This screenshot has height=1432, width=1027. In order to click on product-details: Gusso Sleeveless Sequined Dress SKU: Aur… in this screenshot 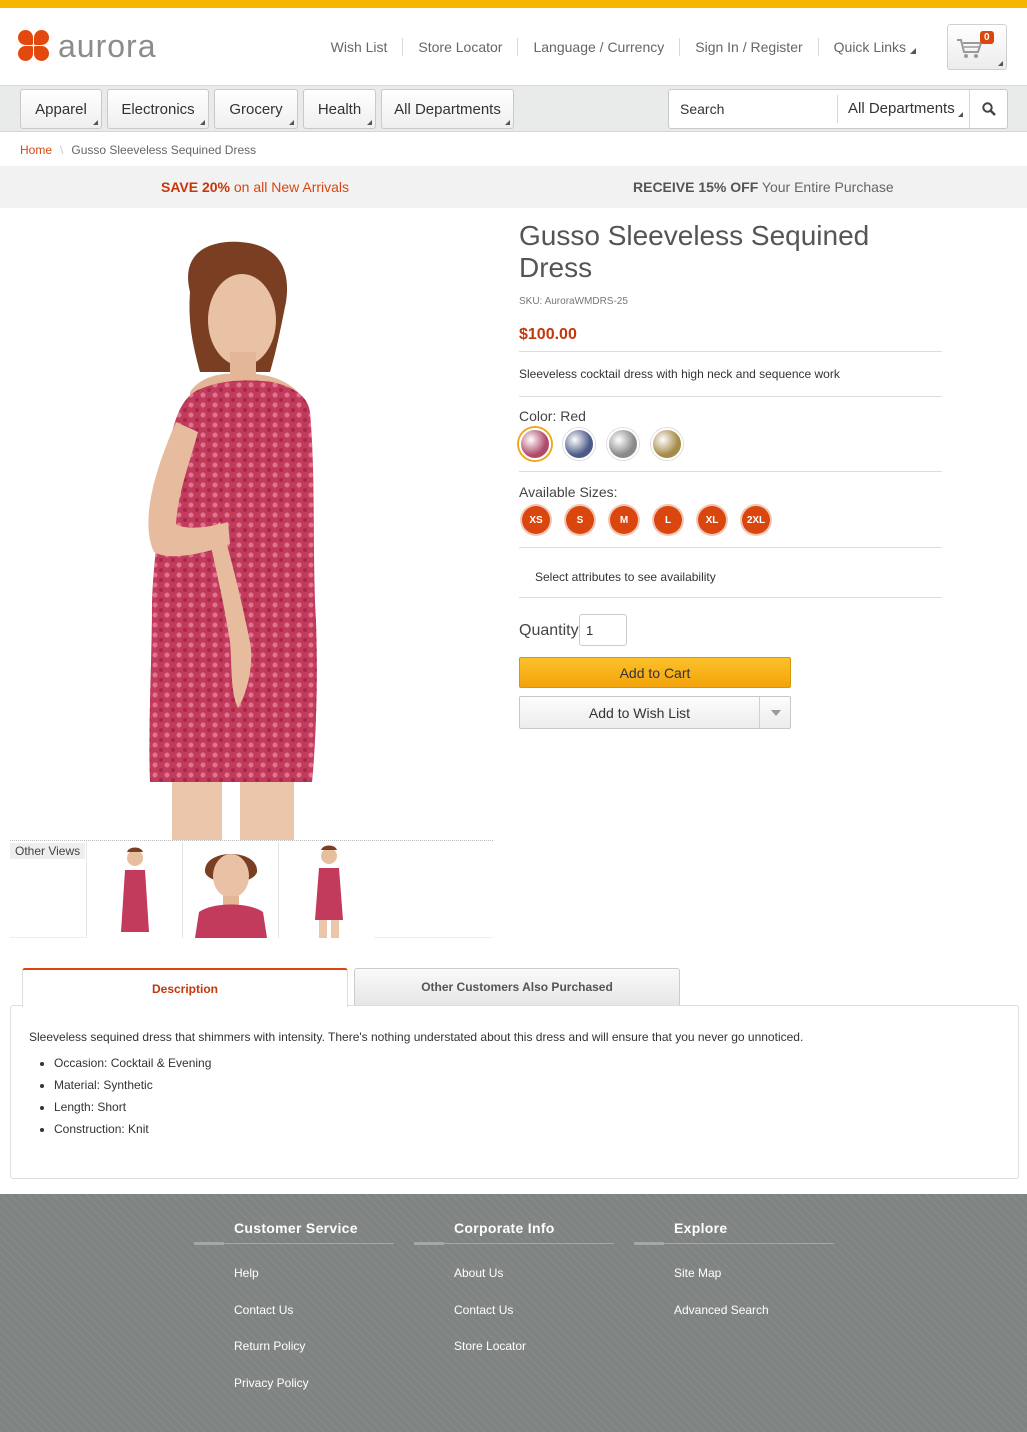, I will do `click(730, 474)`.